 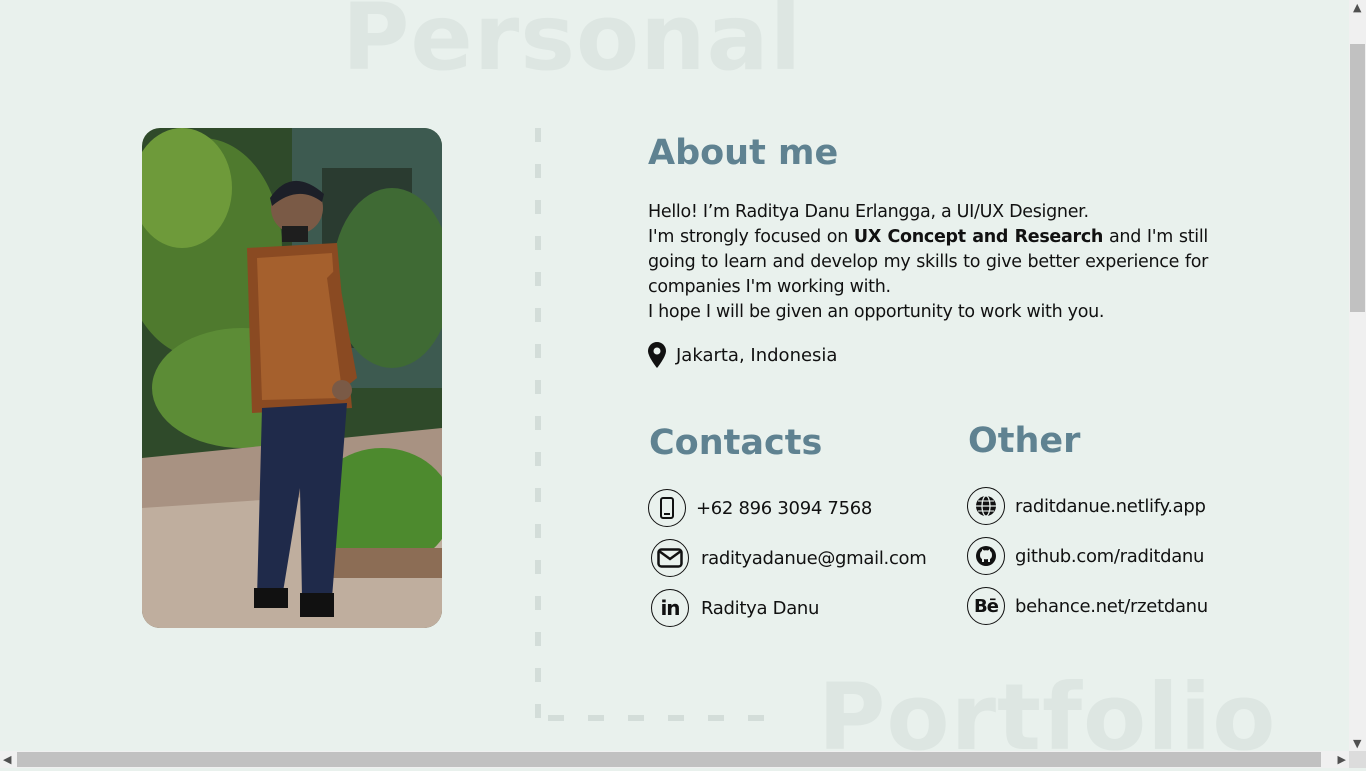 What do you see at coordinates (743, 153) in the screenshot?
I see `about-title: About me` at bounding box center [743, 153].